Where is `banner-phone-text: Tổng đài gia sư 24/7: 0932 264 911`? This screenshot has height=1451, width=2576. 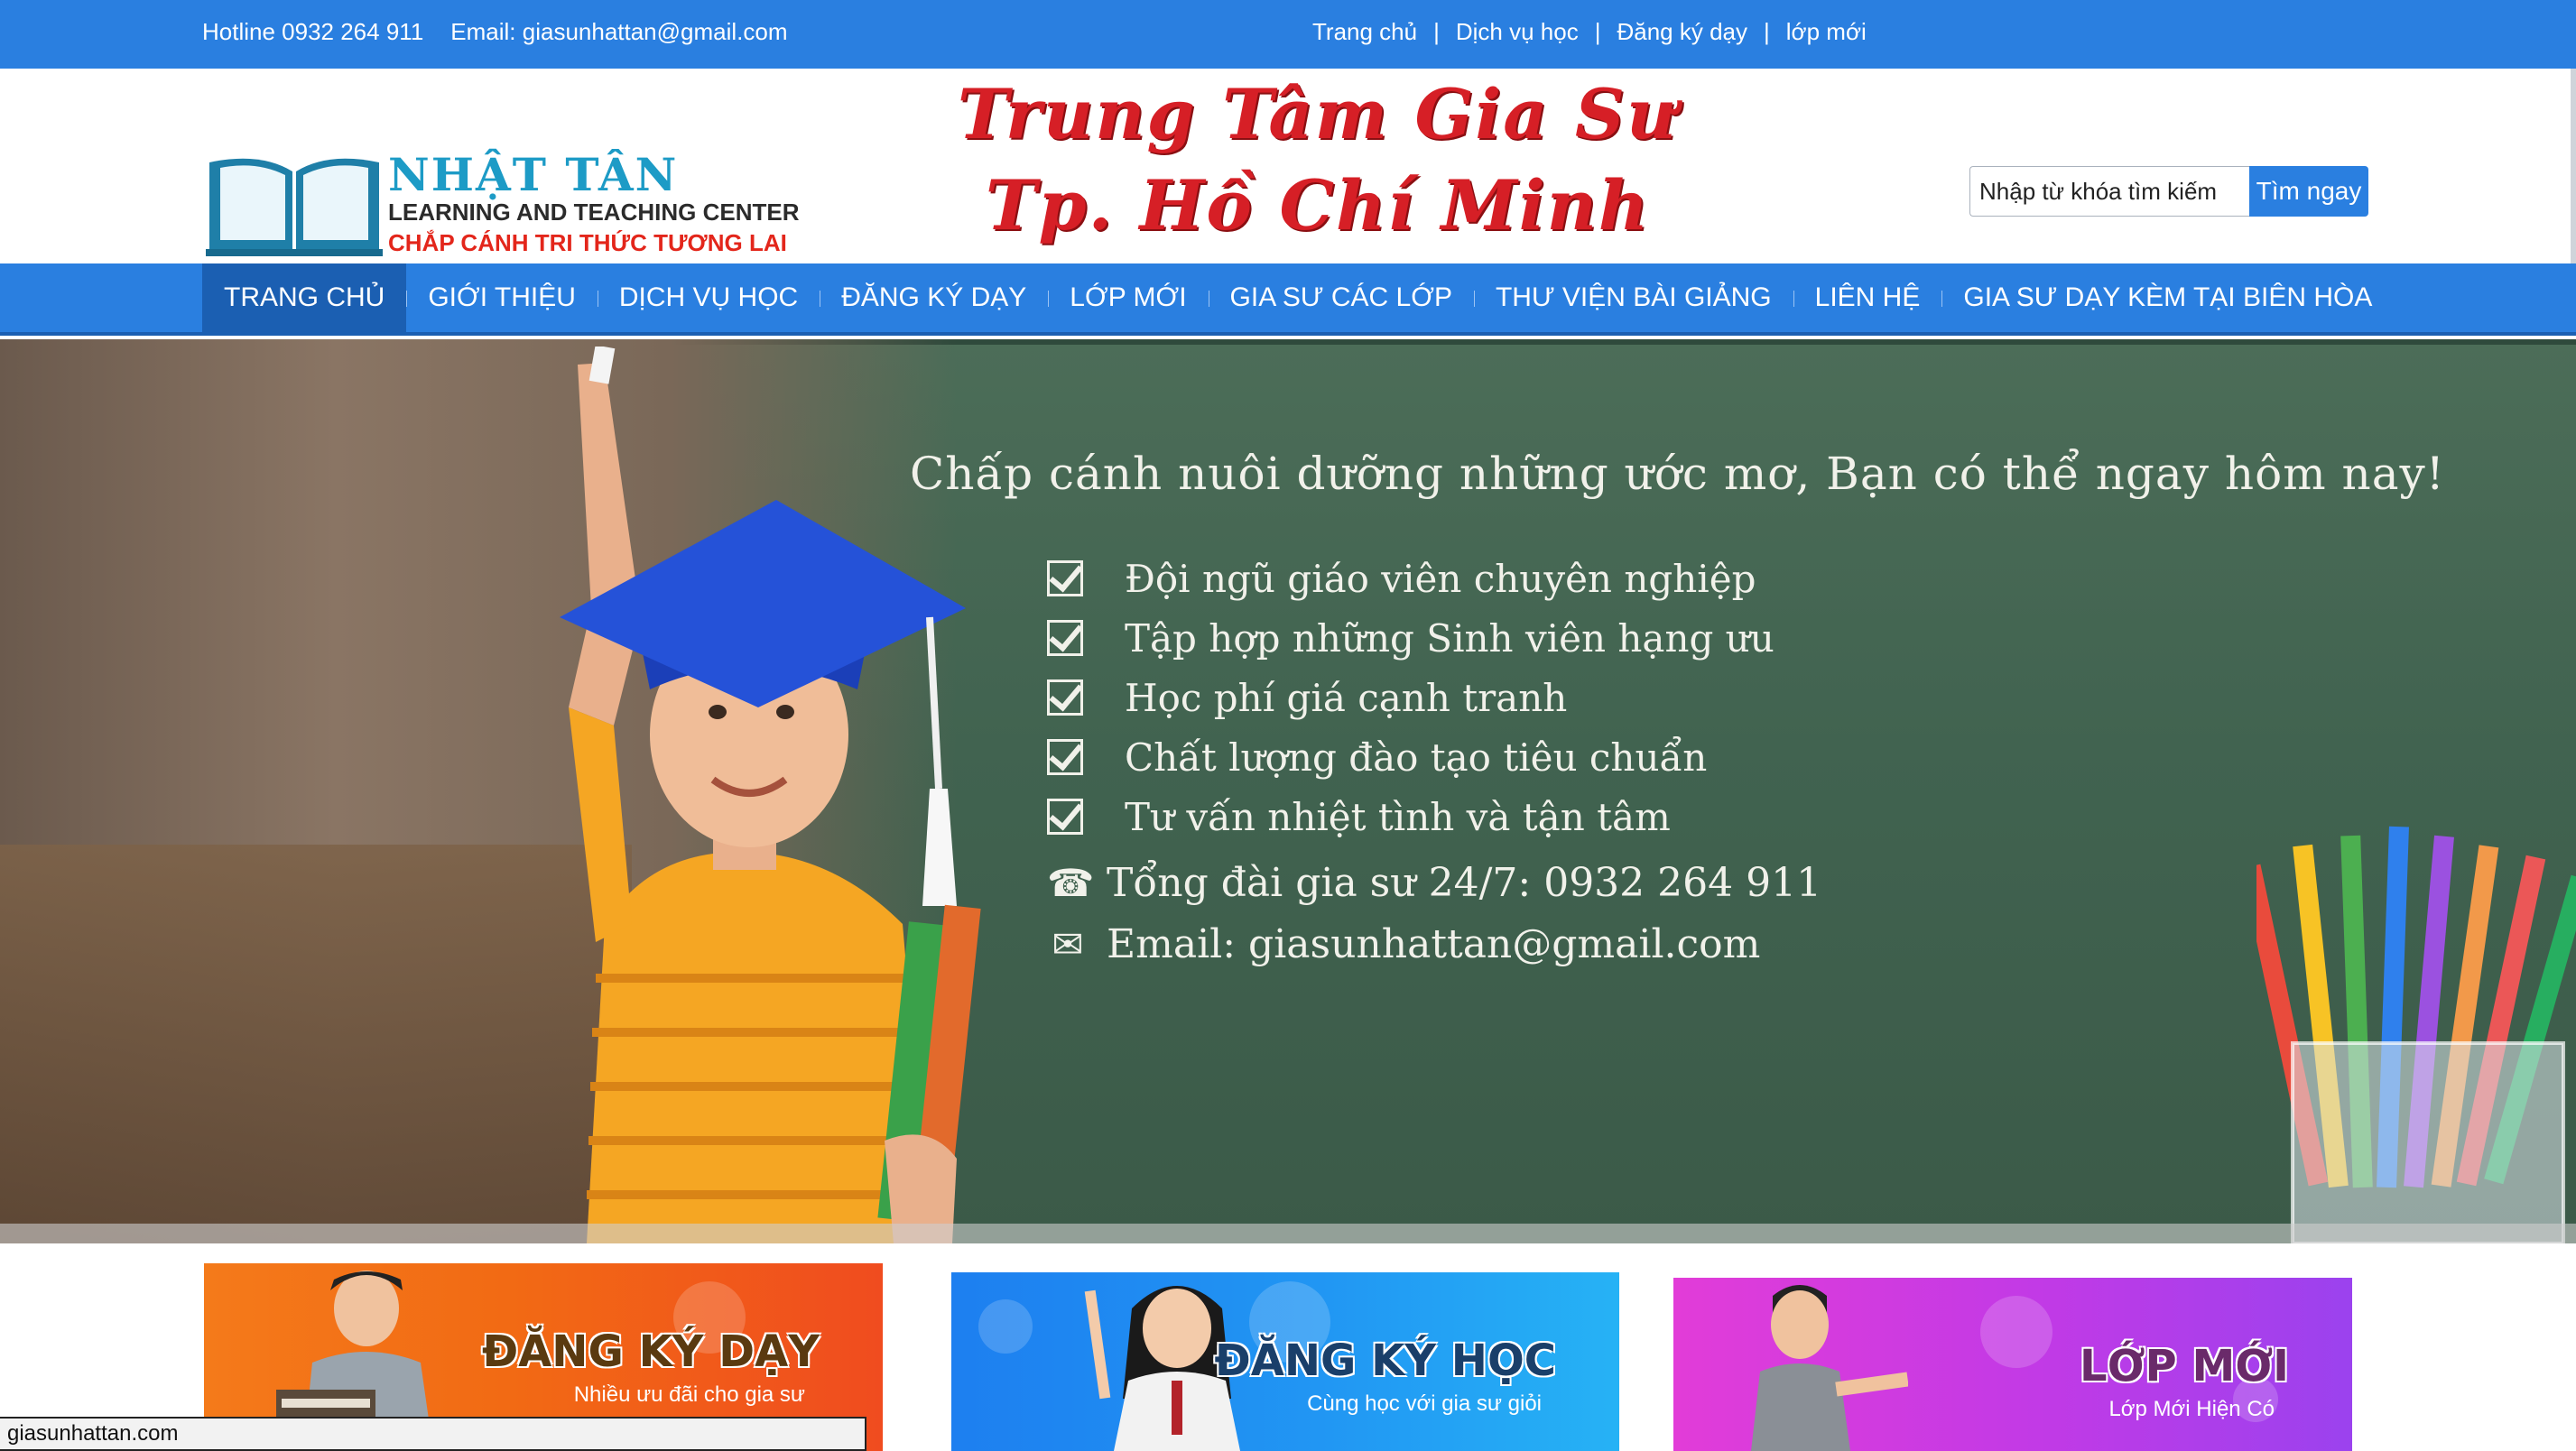 banner-phone-text: Tổng đài gia sư 24/7: 0932 264 911 is located at coordinates (1464, 882).